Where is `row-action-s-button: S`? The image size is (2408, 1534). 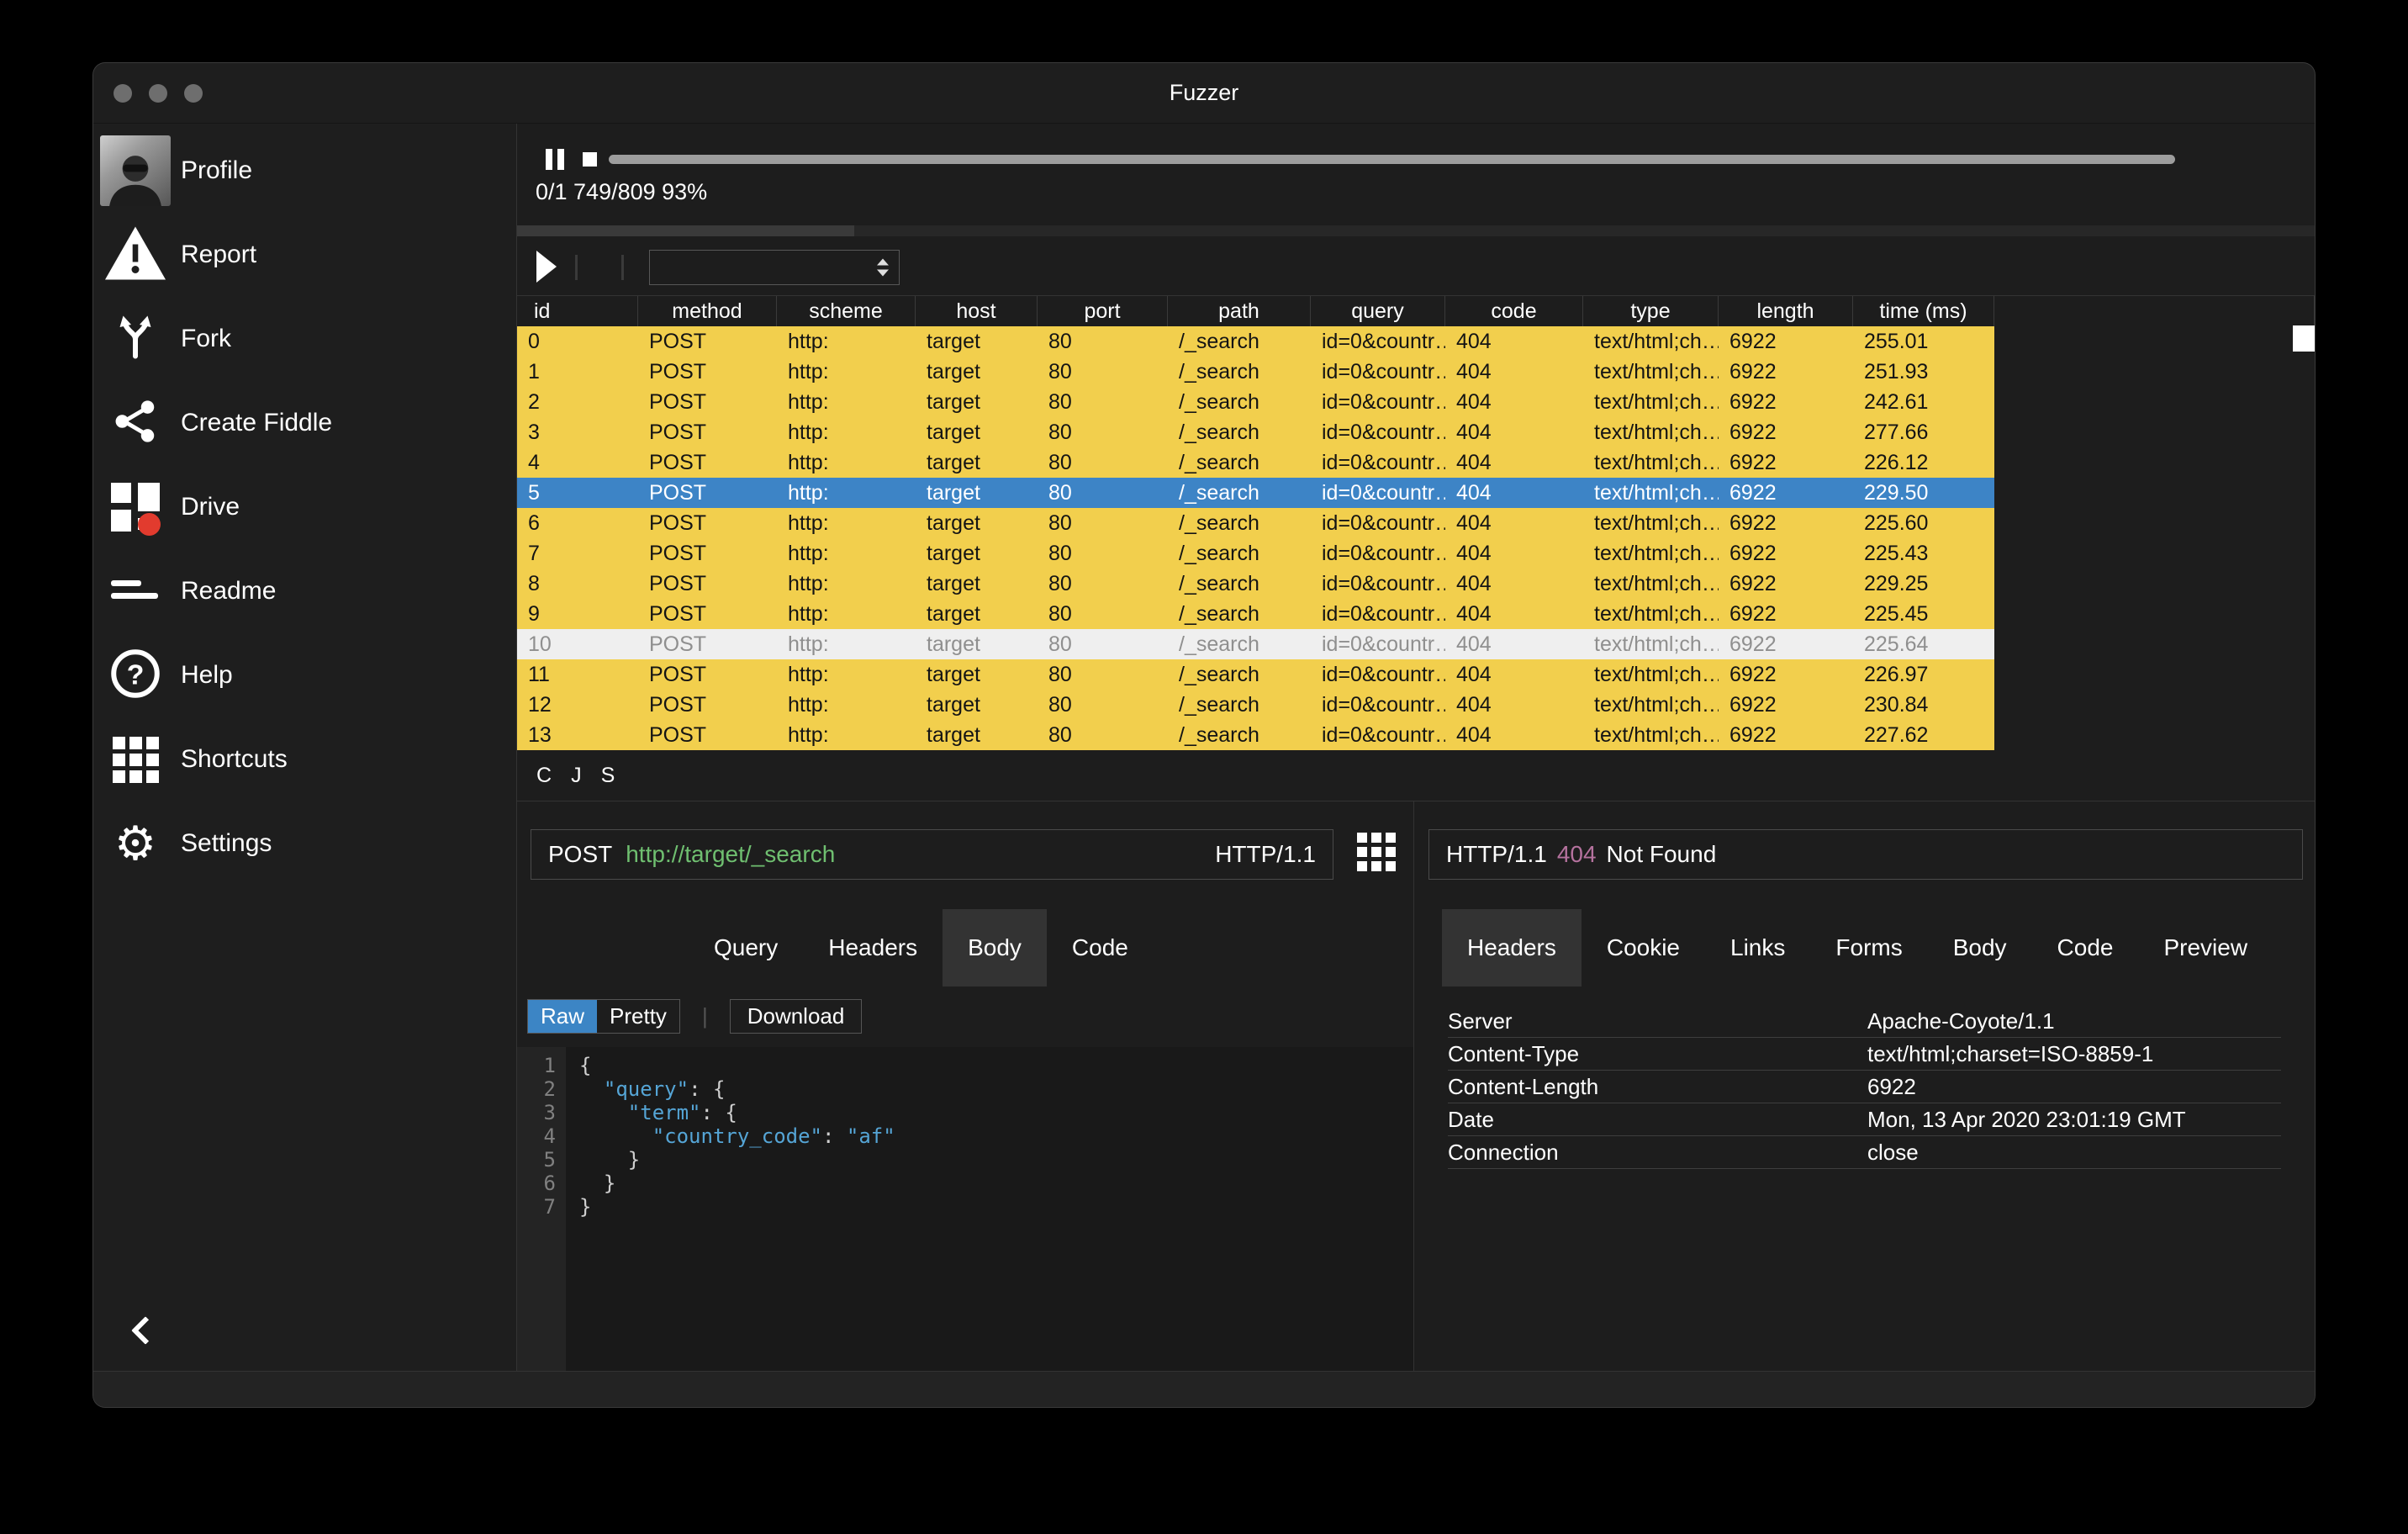 row-action-s-button: S is located at coordinates (608, 776).